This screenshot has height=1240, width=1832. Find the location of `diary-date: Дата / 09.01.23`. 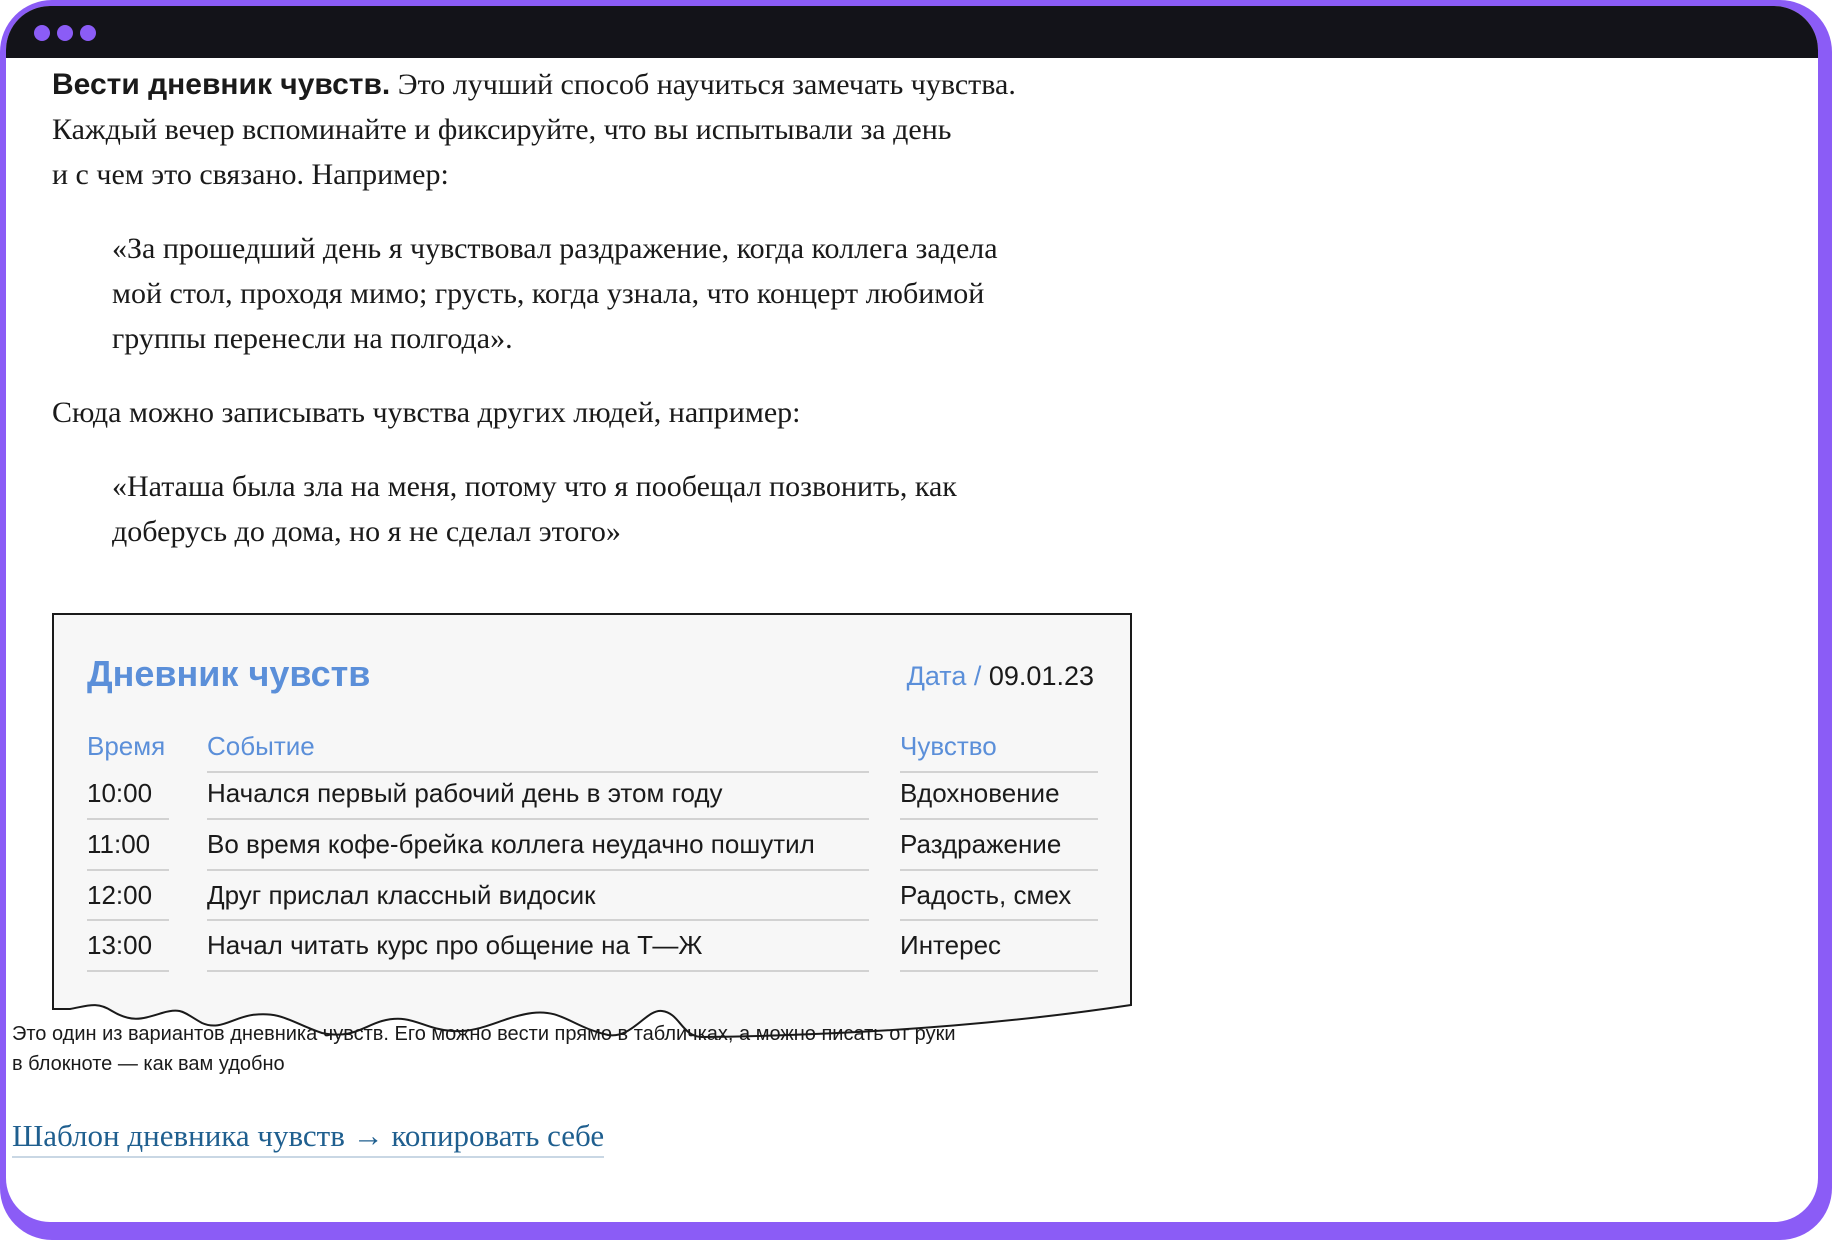

diary-date: Дата / 09.01.23 is located at coordinates (1000, 676).